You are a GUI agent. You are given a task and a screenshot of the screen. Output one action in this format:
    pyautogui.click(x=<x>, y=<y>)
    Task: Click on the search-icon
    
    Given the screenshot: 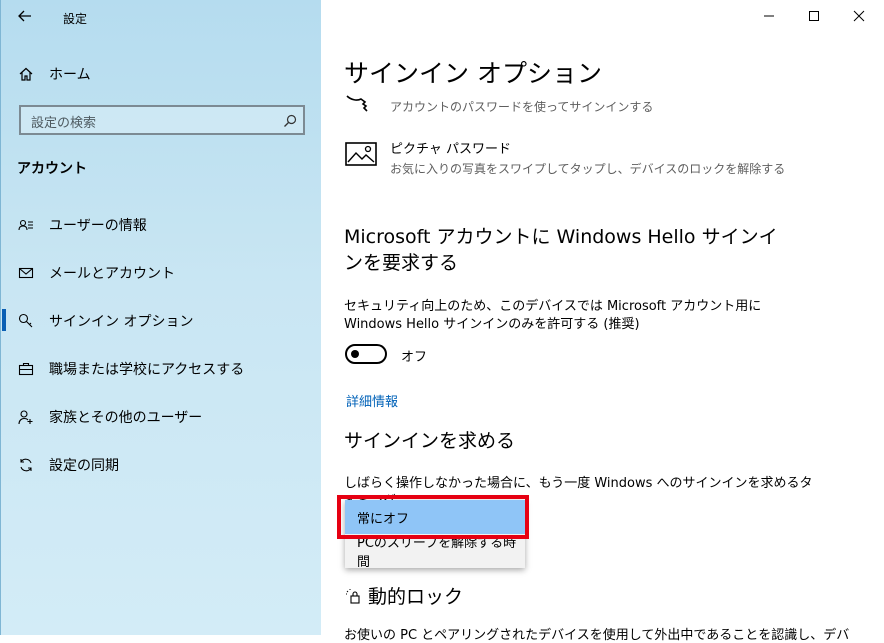 What is the action you would take?
    pyautogui.click(x=290, y=120)
    